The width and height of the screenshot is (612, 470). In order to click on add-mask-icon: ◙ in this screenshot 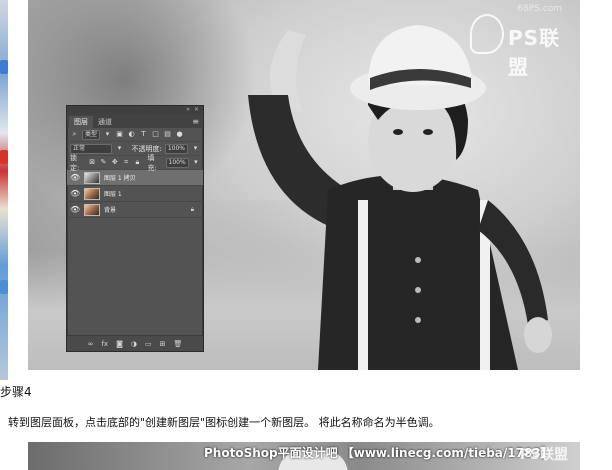, I will do `click(119, 344)`.